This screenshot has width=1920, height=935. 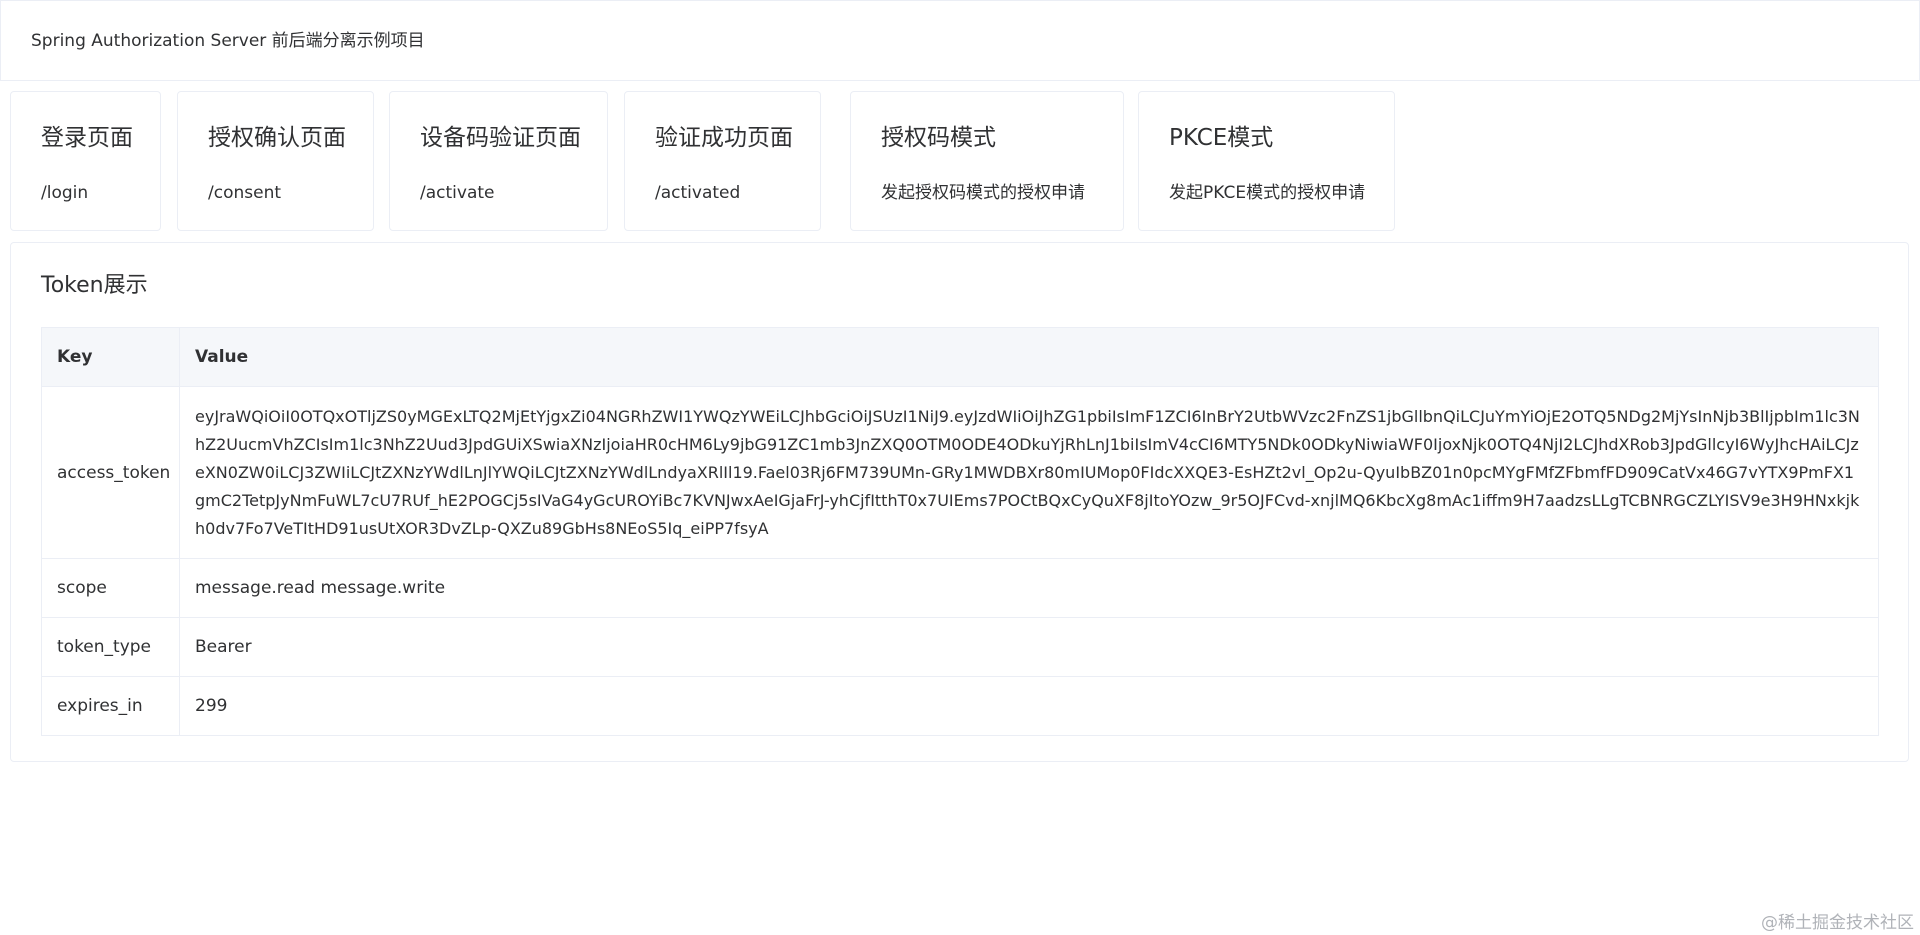 What do you see at coordinates (457, 193) in the screenshot?
I see `card-desc: /activate` at bounding box center [457, 193].